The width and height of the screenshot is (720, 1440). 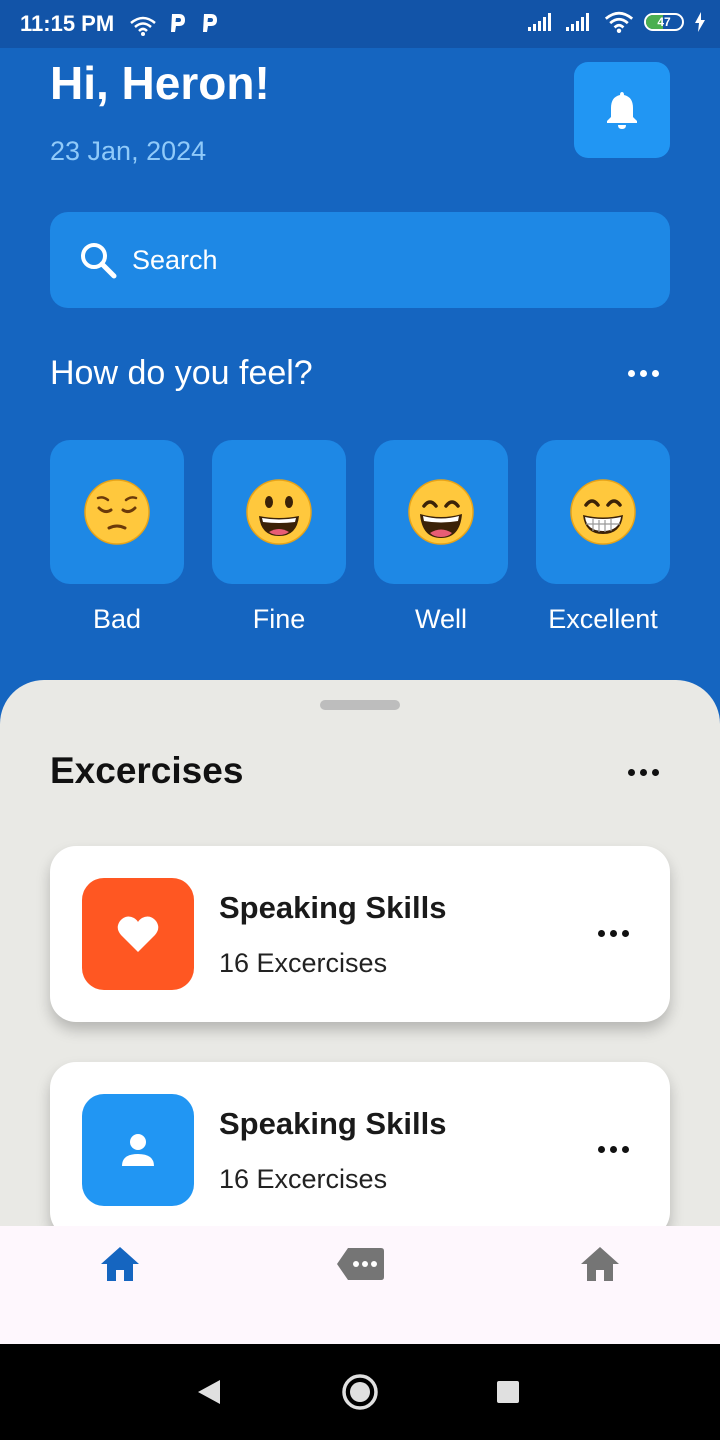 What do you see at coordinates (128, 151) in the screenshot?
I see `date-label: 23 Jan, 2024` at bounding box center [128, 151].